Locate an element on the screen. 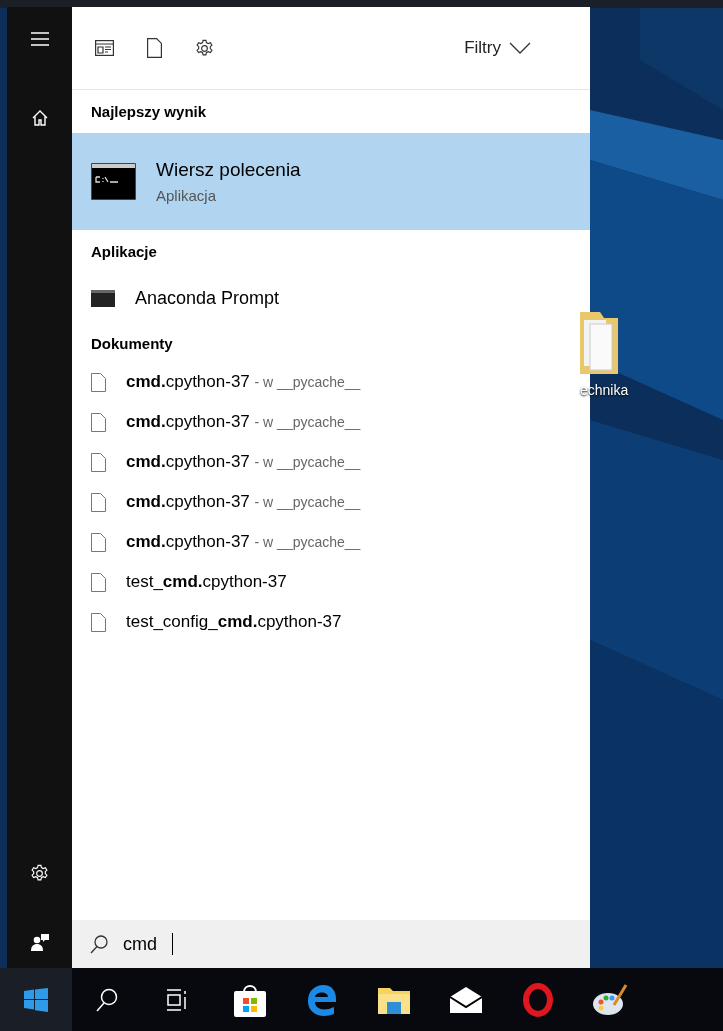 This screenshot has height=1031, width=723. settings-filter-icon is located at coordinates (204, 48).